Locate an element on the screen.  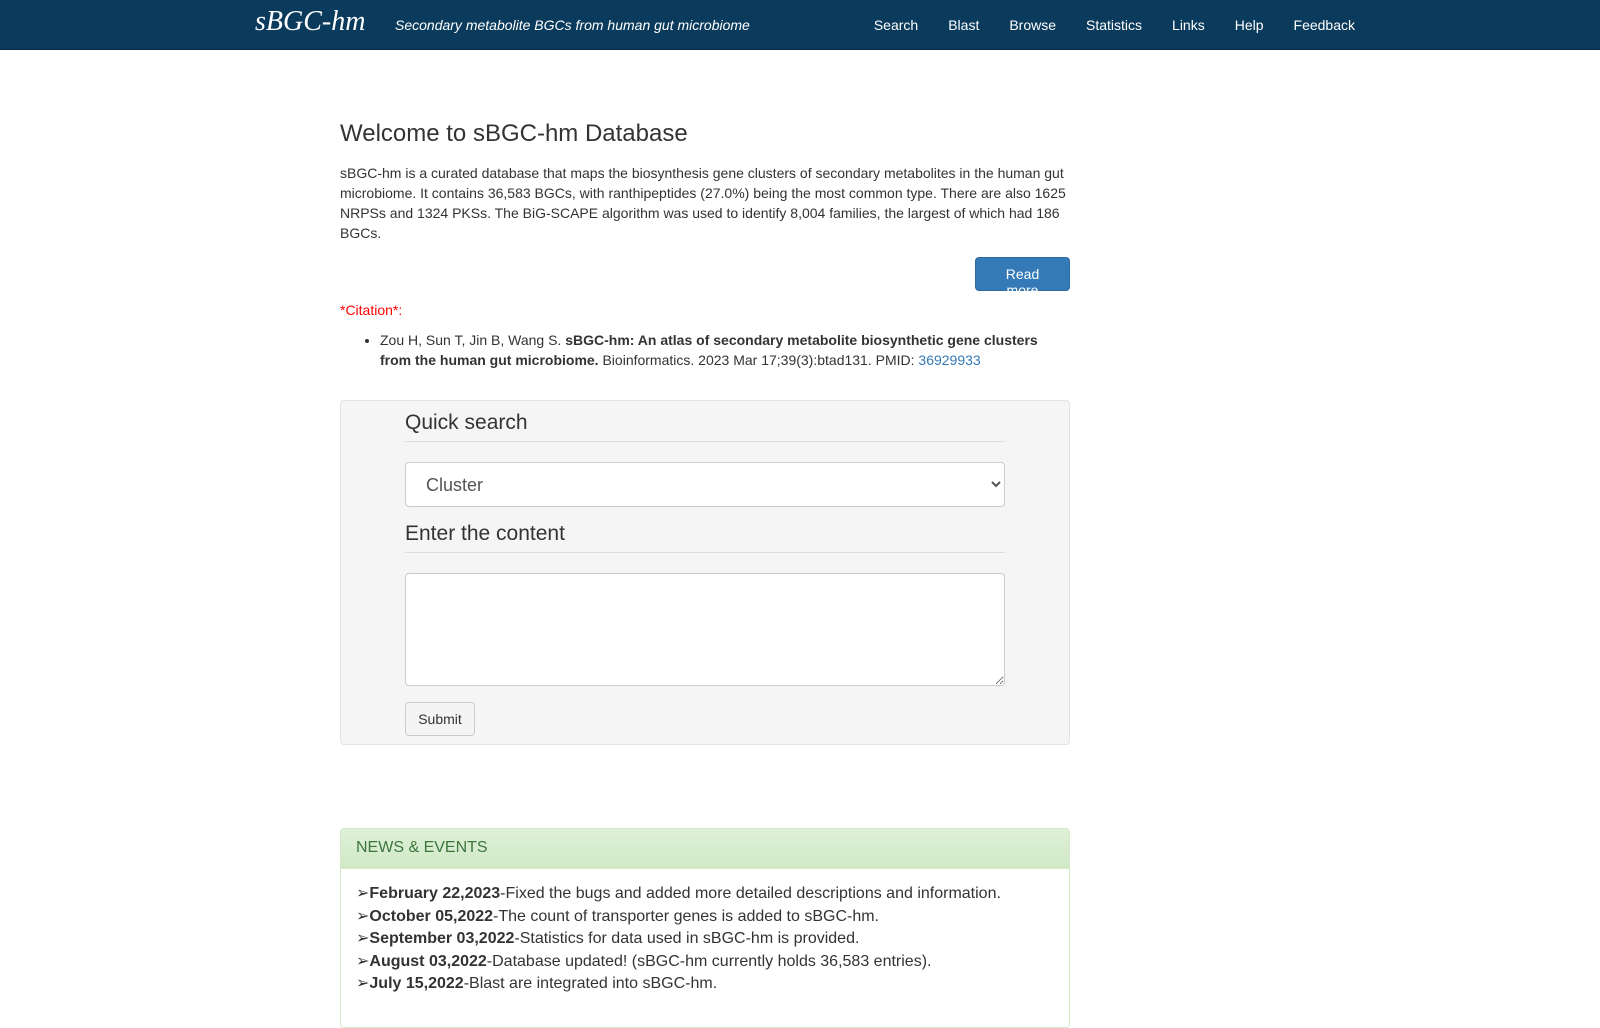
citation-pmid-link: 36929933 is located at coordinates (949, 360).